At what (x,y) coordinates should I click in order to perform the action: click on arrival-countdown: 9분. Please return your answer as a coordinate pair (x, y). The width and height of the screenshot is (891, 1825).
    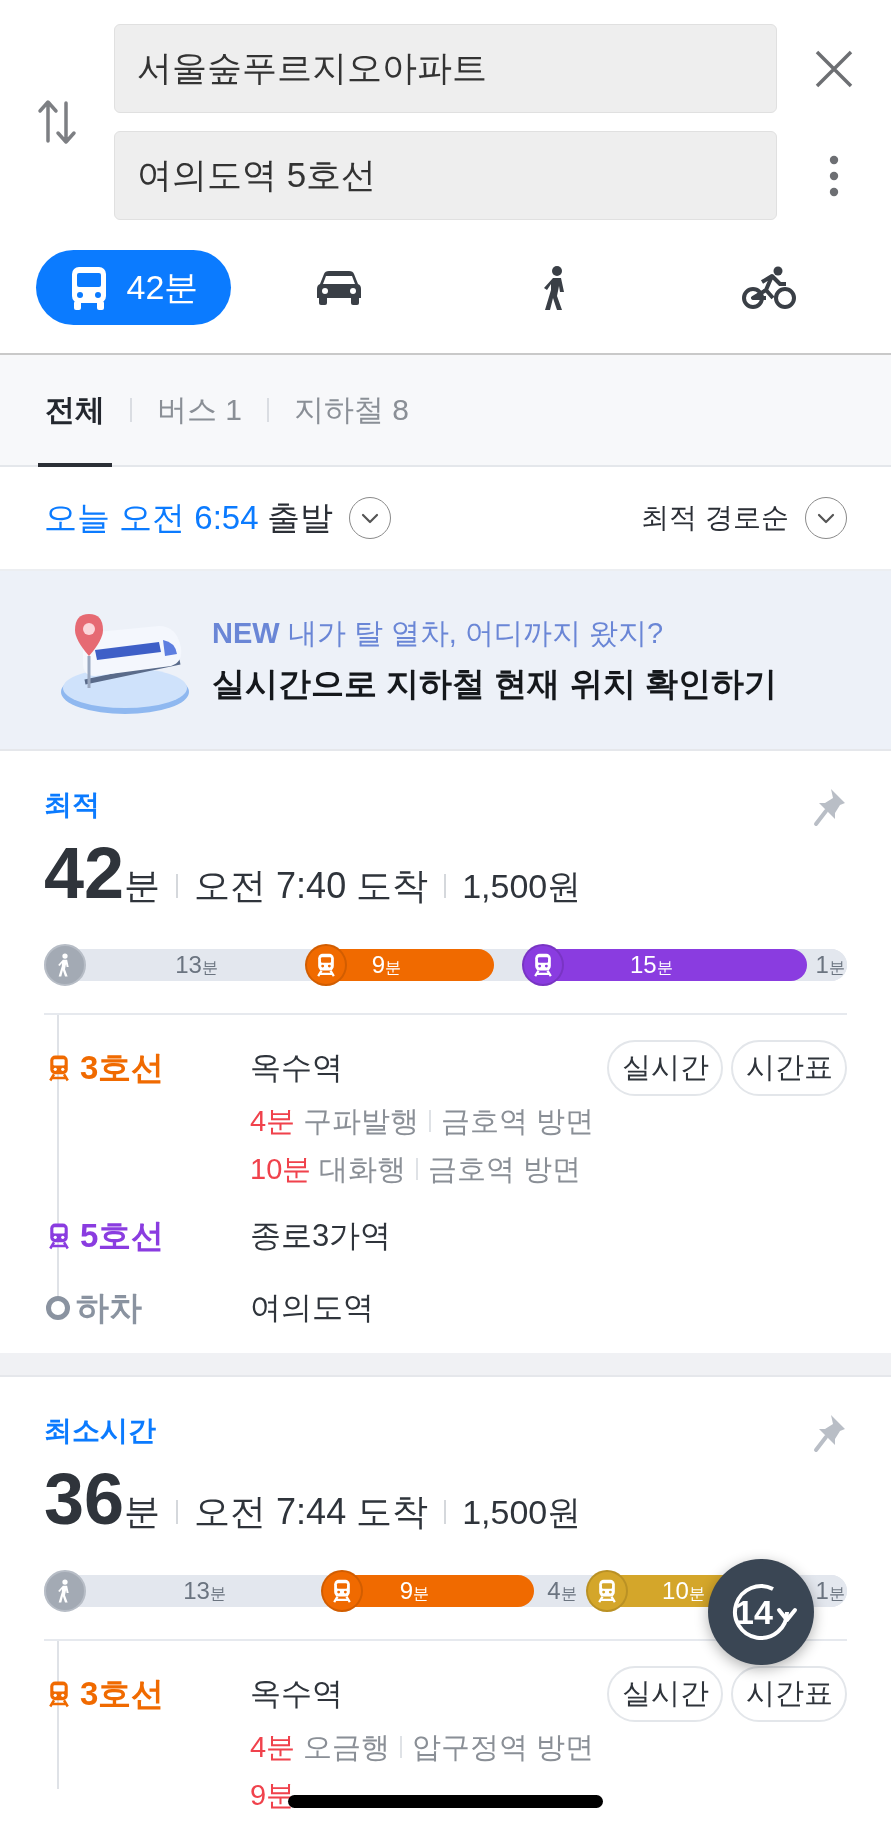
    Looking at the image, I should click on (273, 1795).